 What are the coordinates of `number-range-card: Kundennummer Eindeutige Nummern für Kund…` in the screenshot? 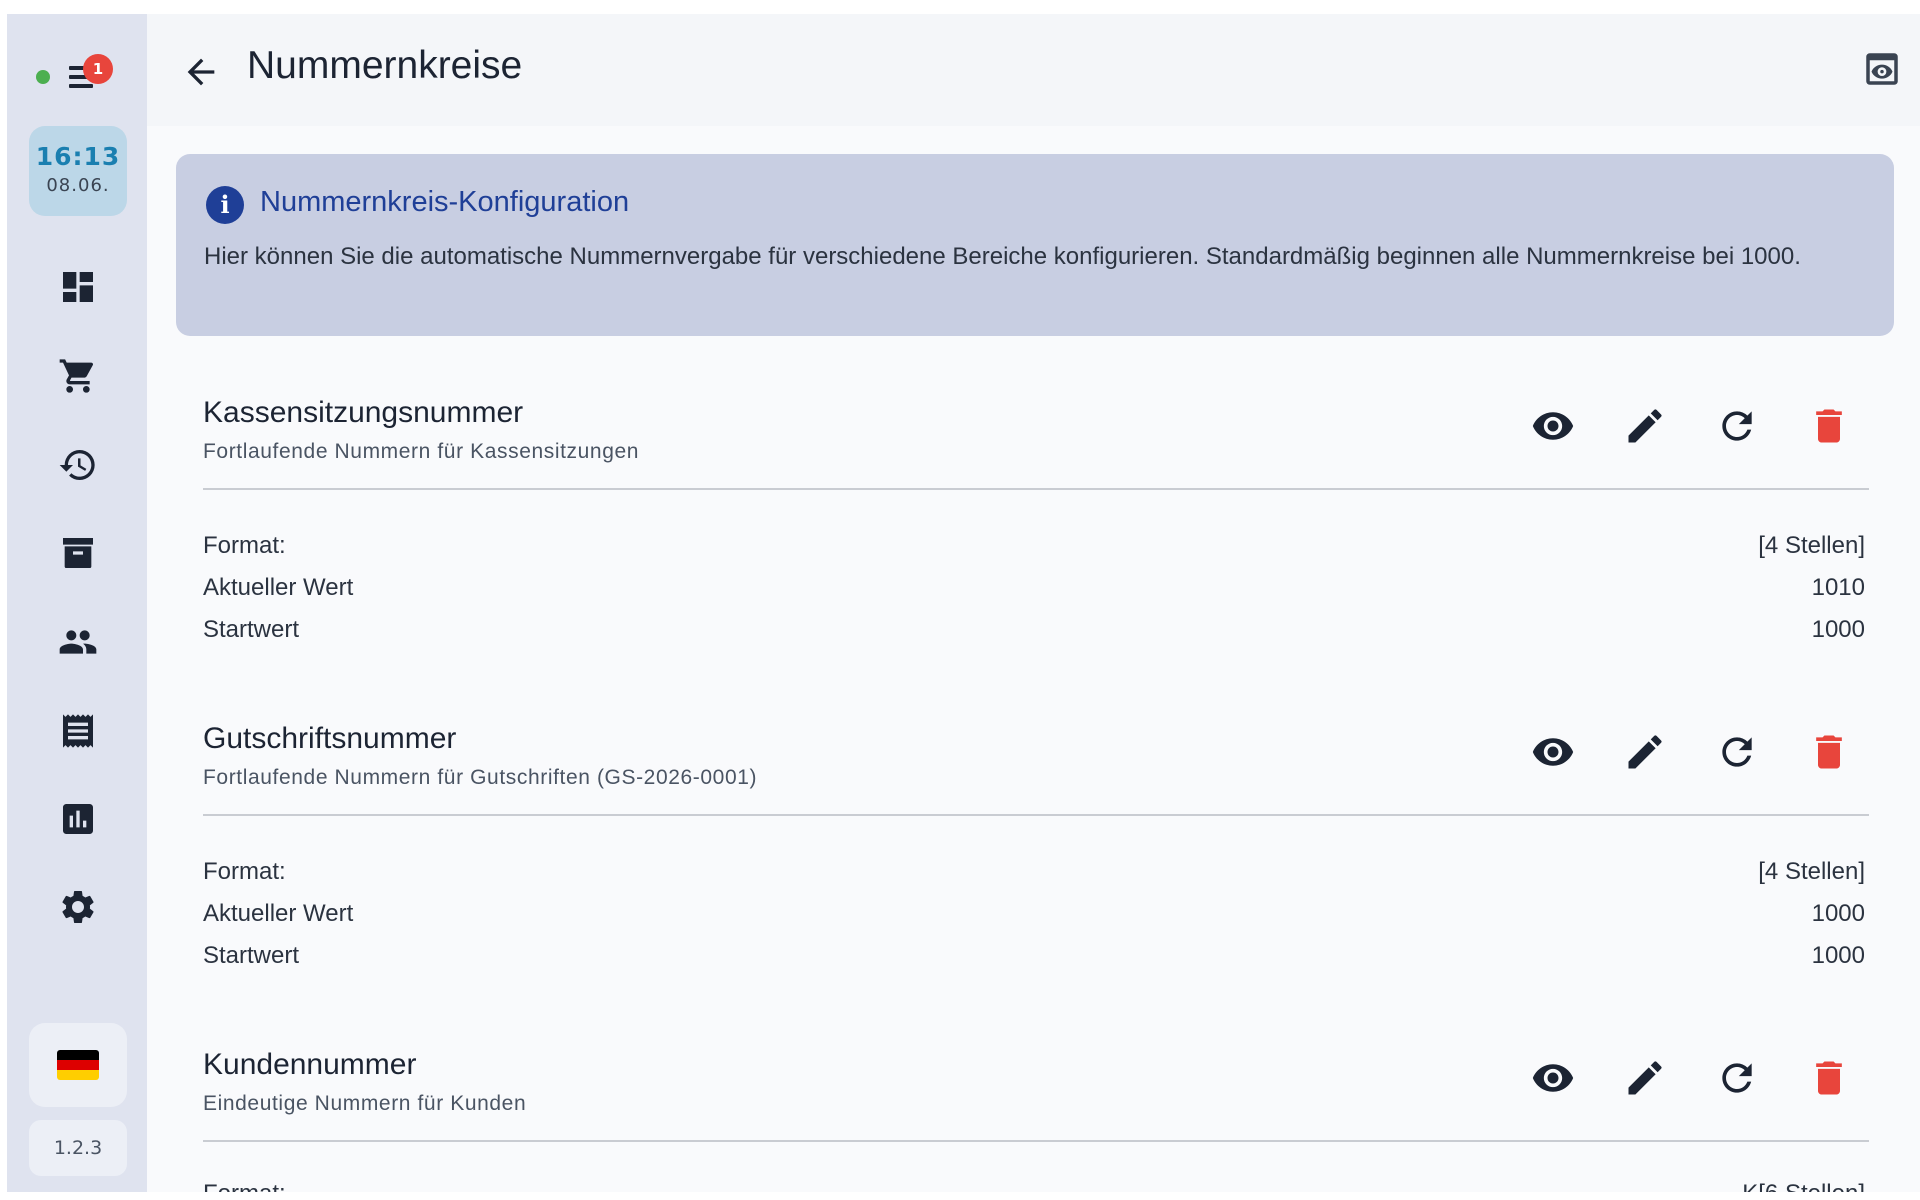 It's located at (1036, 1120).